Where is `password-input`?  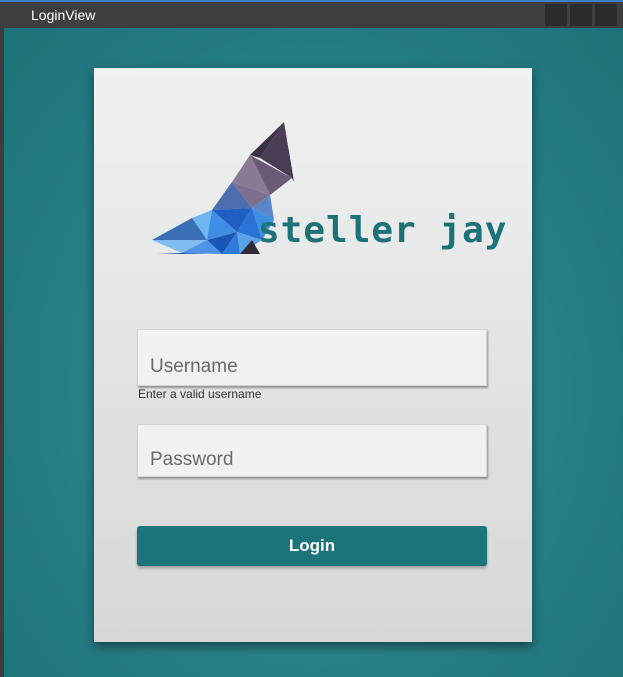
password-input is located at coordinates (312, 450).